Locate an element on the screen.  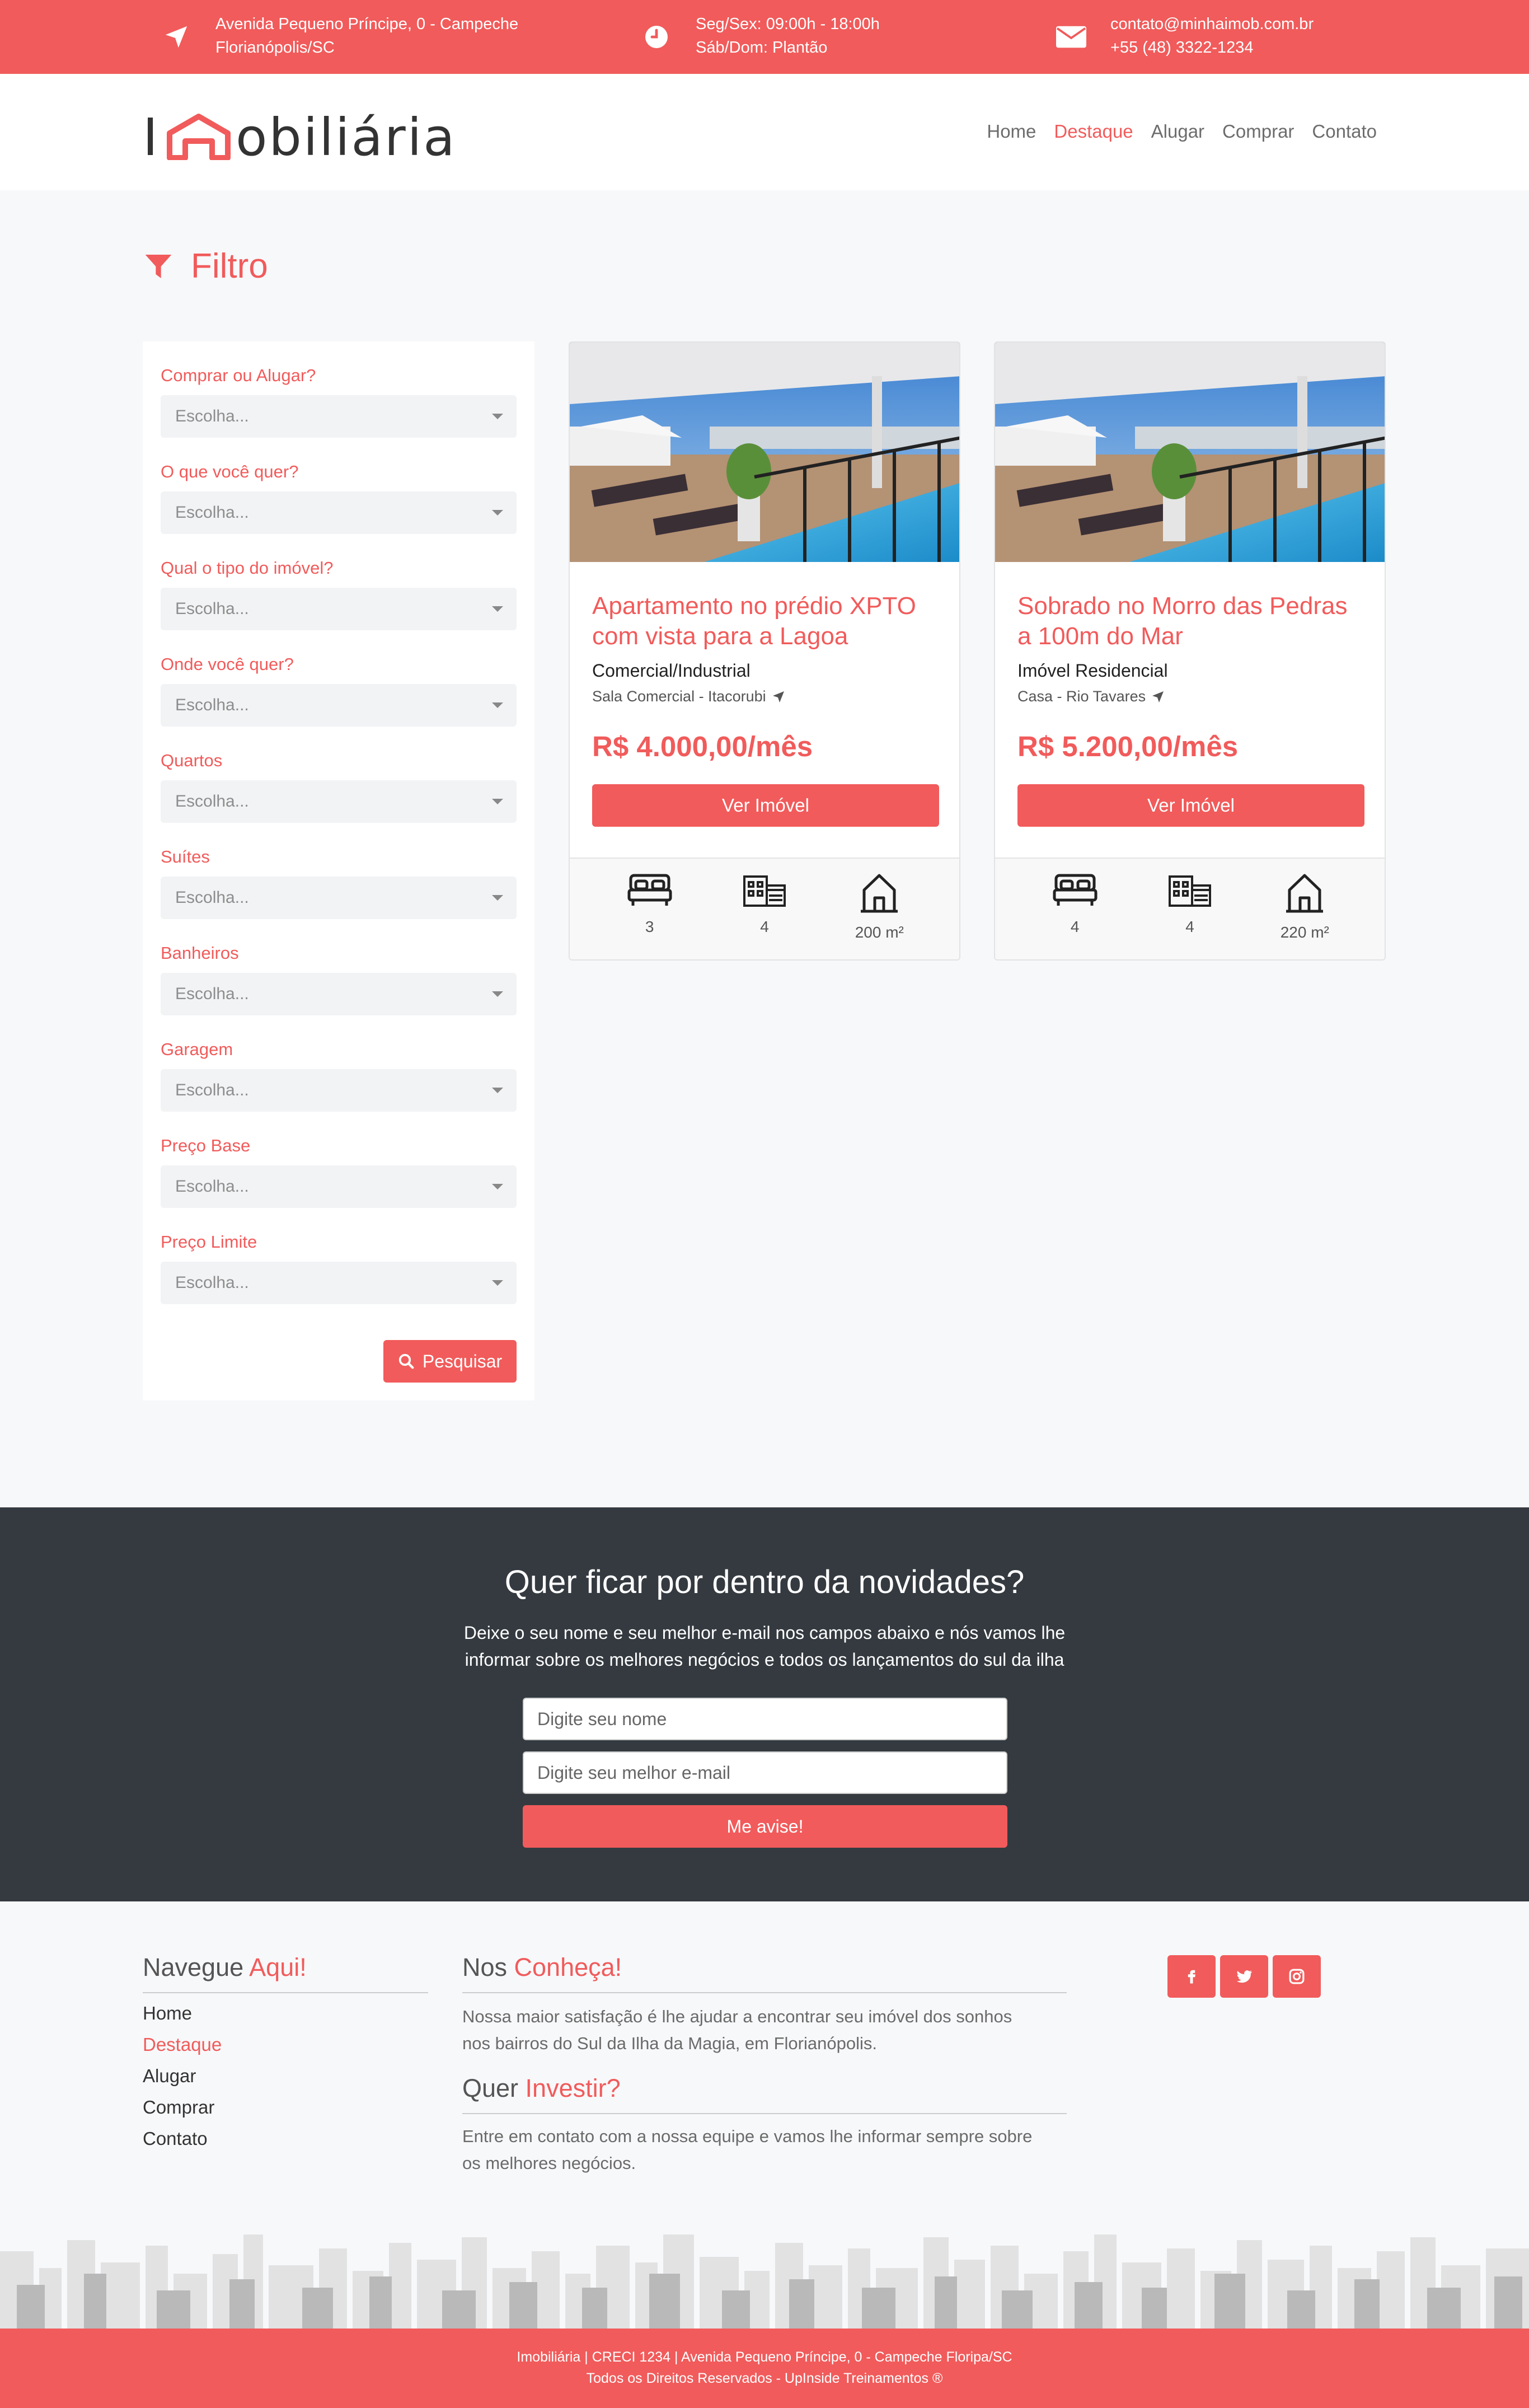
nav-contato: Contato is located at coordinates (1345, 131).